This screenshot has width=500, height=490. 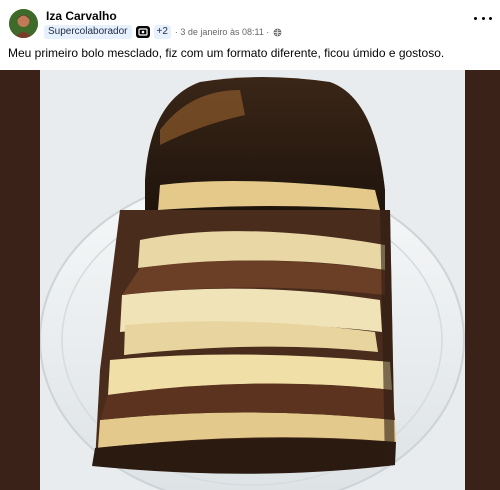 I want to click on more-options-icon, so click(x=483, y=18).